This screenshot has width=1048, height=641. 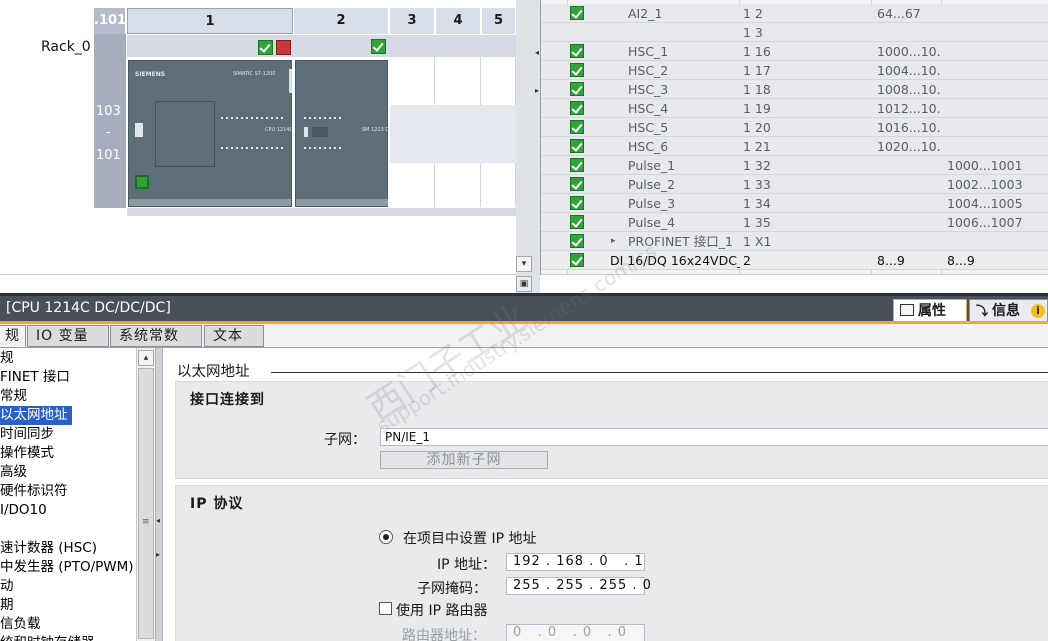 I want to click on row-slot: 1 16, so click(x=757, y=51).